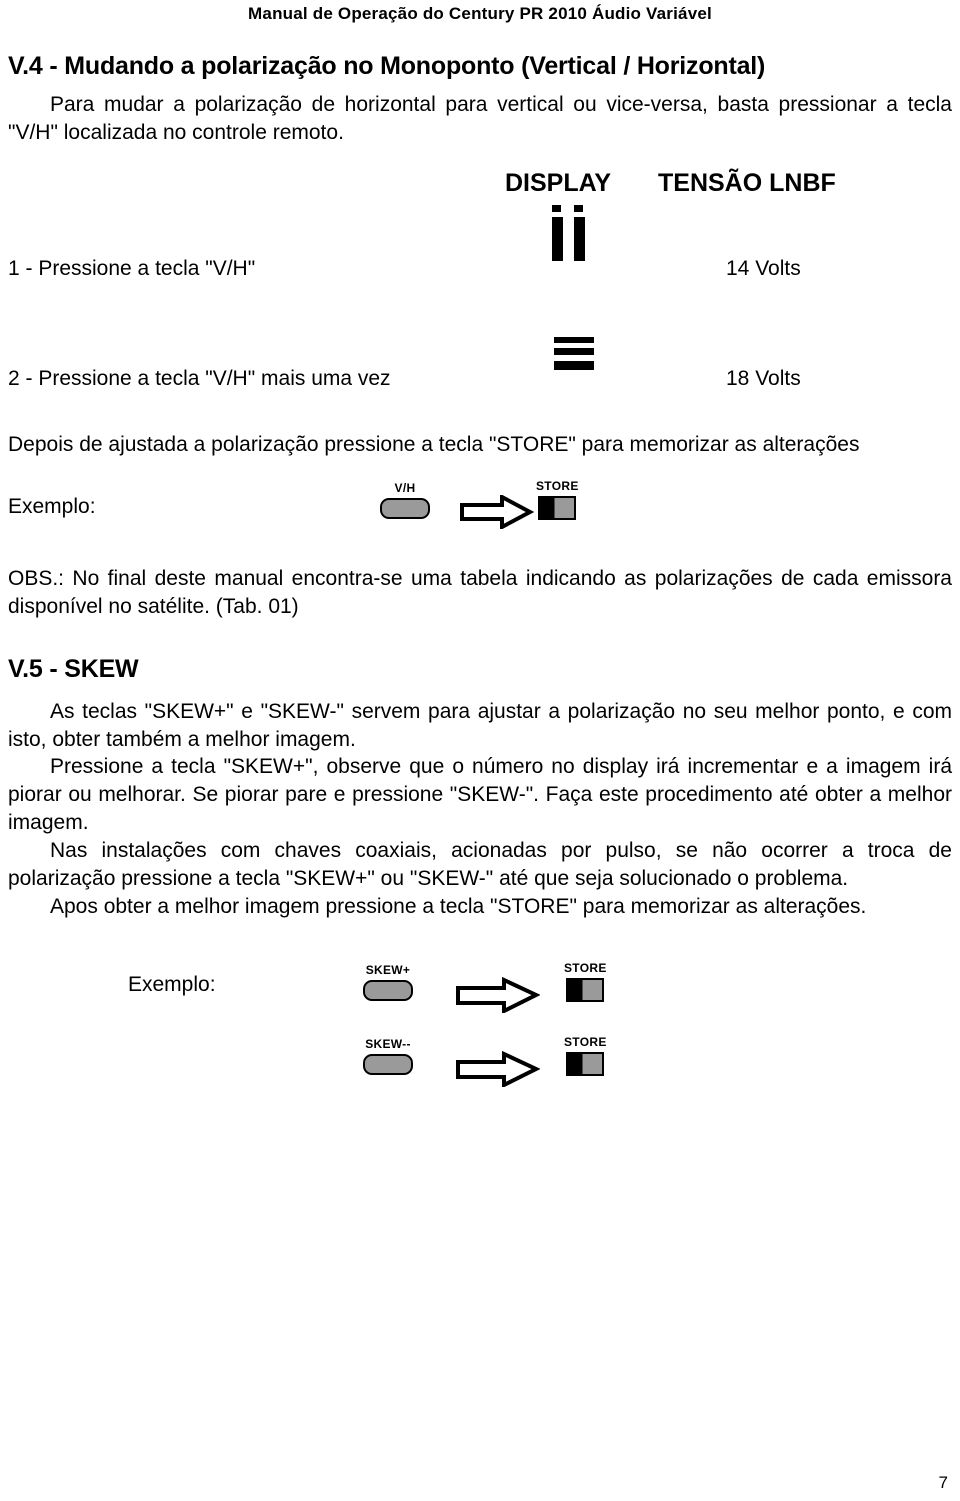 This screenshot has height=1501, width=960. I want to click on v4-example-label: Exemplo:, so click(52, 506).